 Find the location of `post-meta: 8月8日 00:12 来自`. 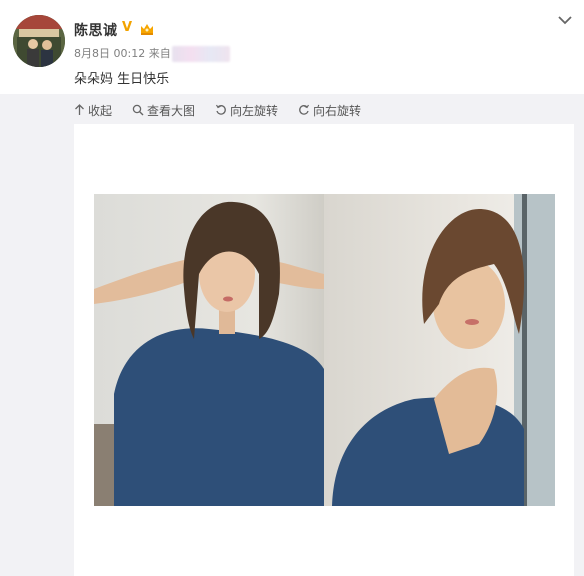

post-meta: 8月8日 00:12 来自 is located at coordinates (152, 53).